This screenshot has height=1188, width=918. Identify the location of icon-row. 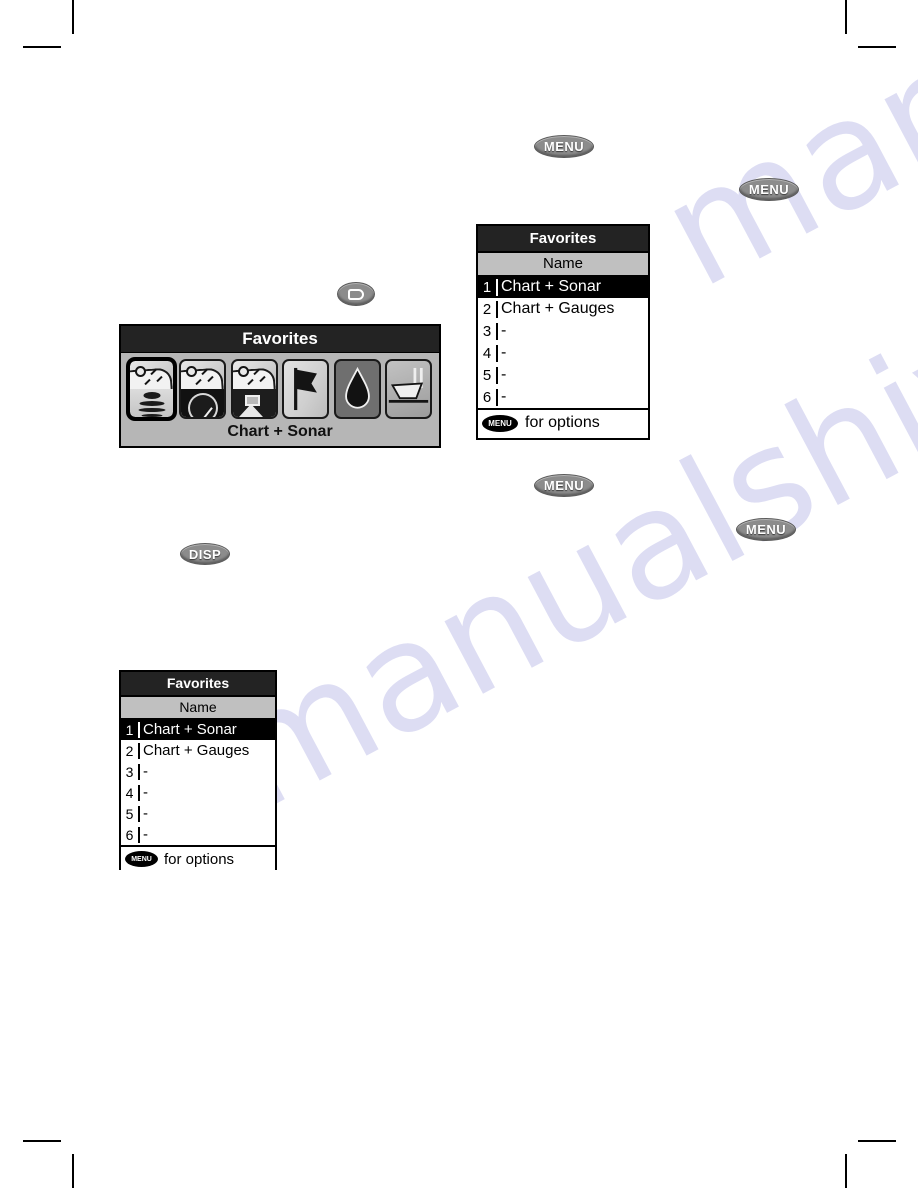
(280, 387).